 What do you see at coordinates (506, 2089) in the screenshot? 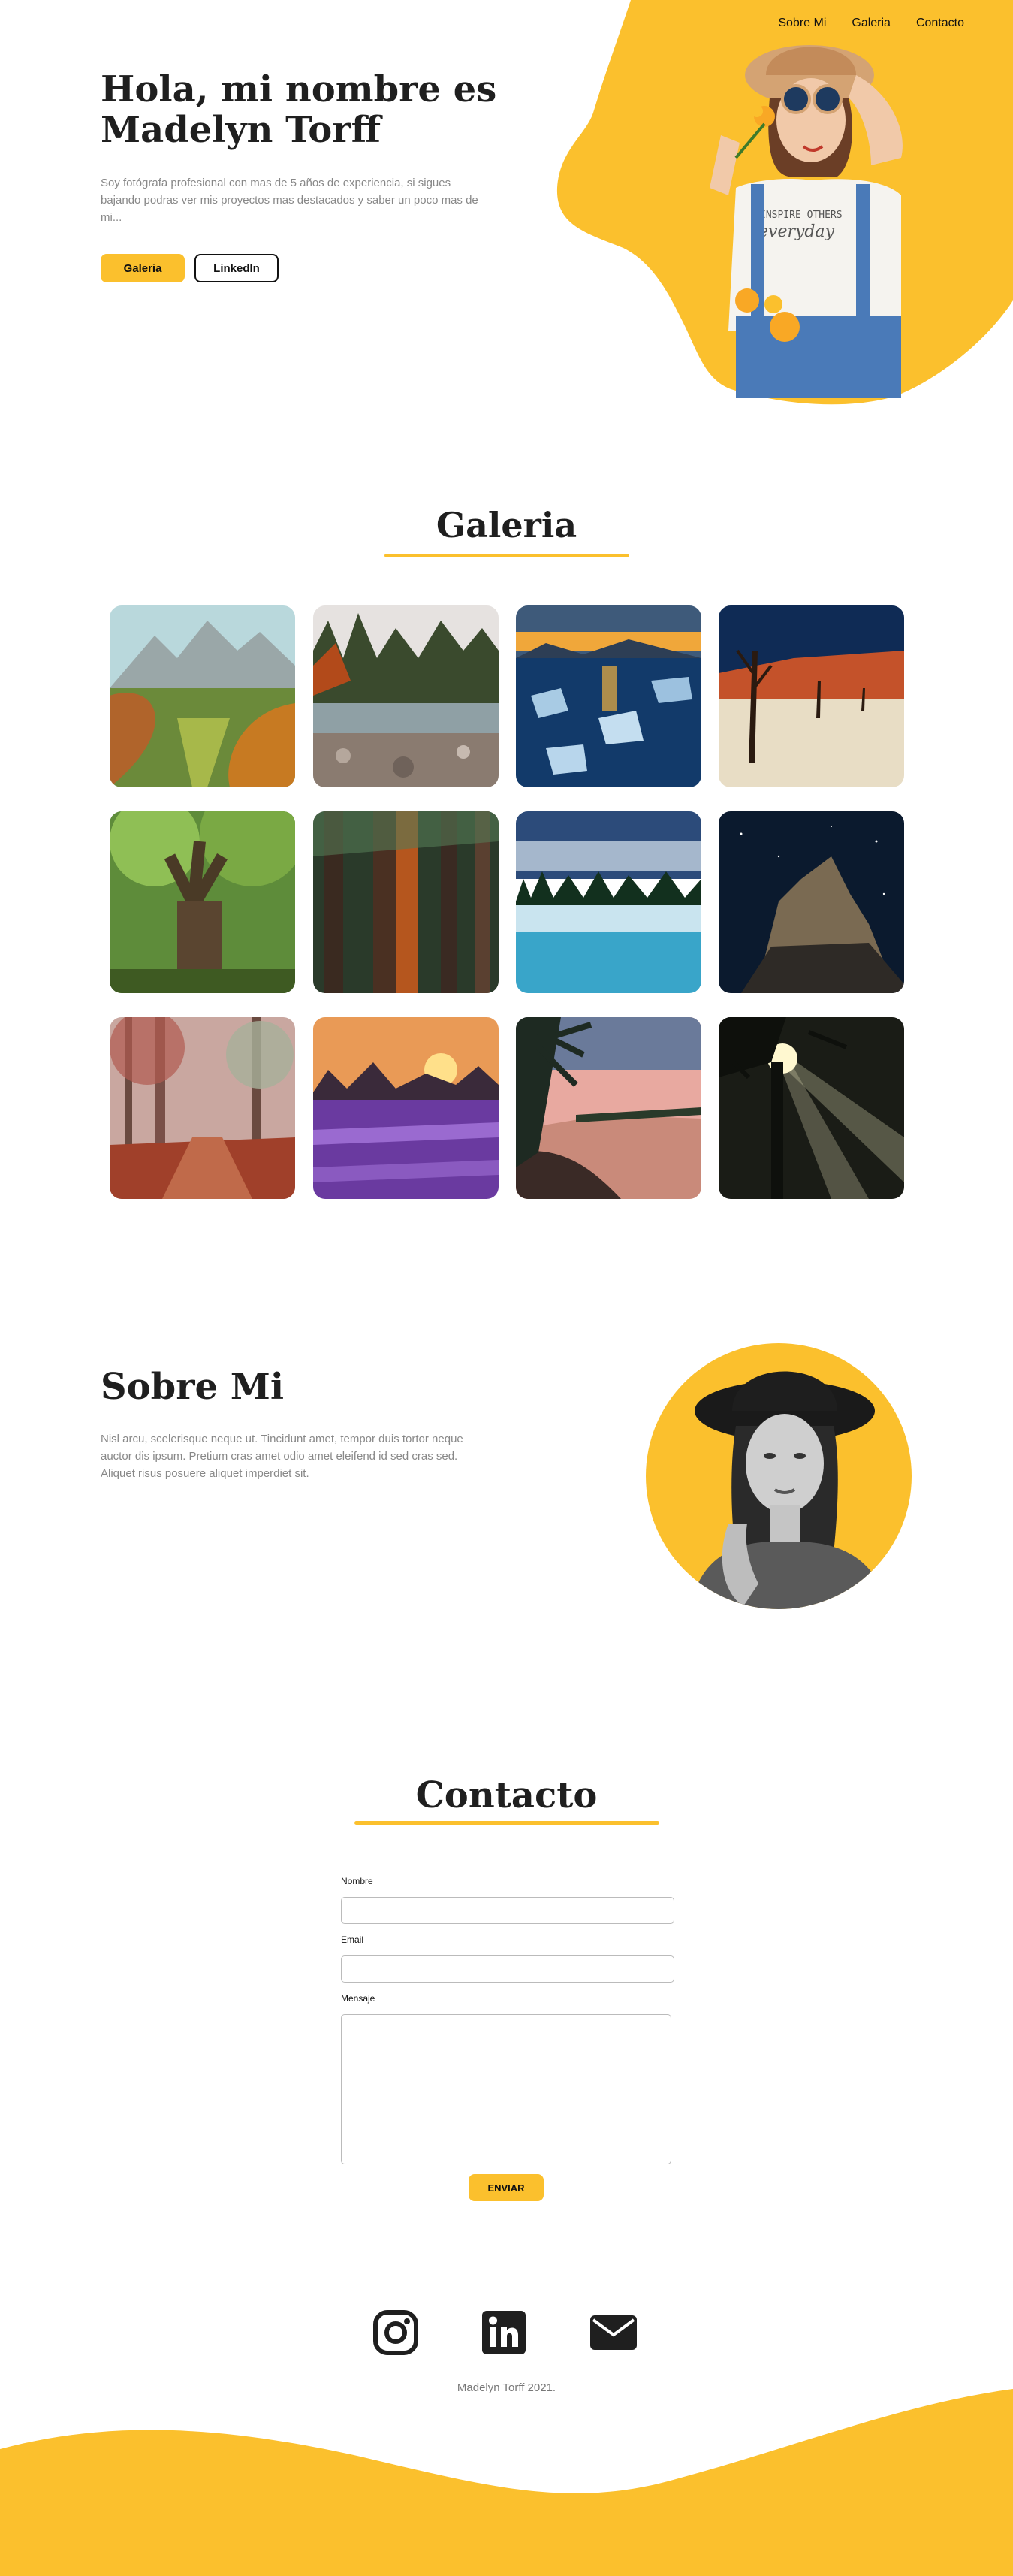
I see `message-field` at bounding box center [506, 2089].